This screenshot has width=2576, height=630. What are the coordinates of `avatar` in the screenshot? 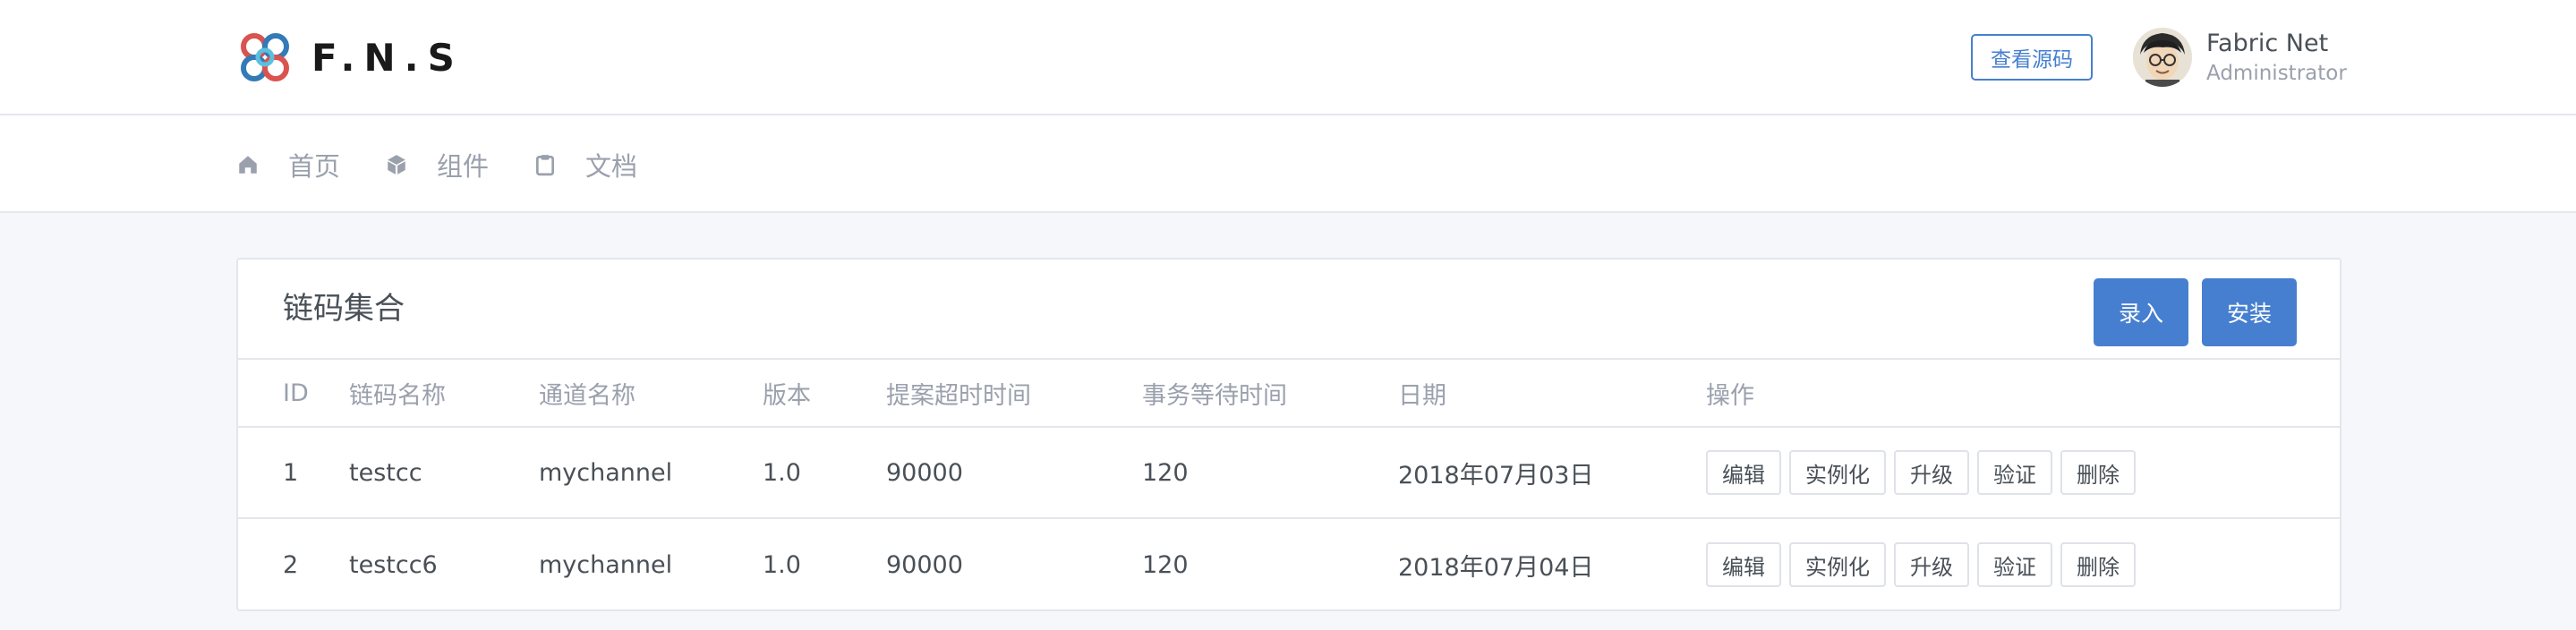 It's located at (2162, 57).